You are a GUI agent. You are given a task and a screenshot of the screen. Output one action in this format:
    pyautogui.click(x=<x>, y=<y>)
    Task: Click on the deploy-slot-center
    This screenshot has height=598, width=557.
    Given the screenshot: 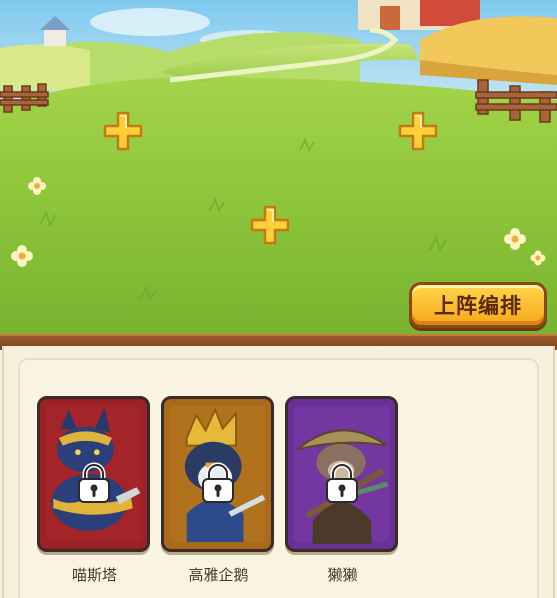 What is the action you would take?
    pyautogui.click(x=270, y=225)
    